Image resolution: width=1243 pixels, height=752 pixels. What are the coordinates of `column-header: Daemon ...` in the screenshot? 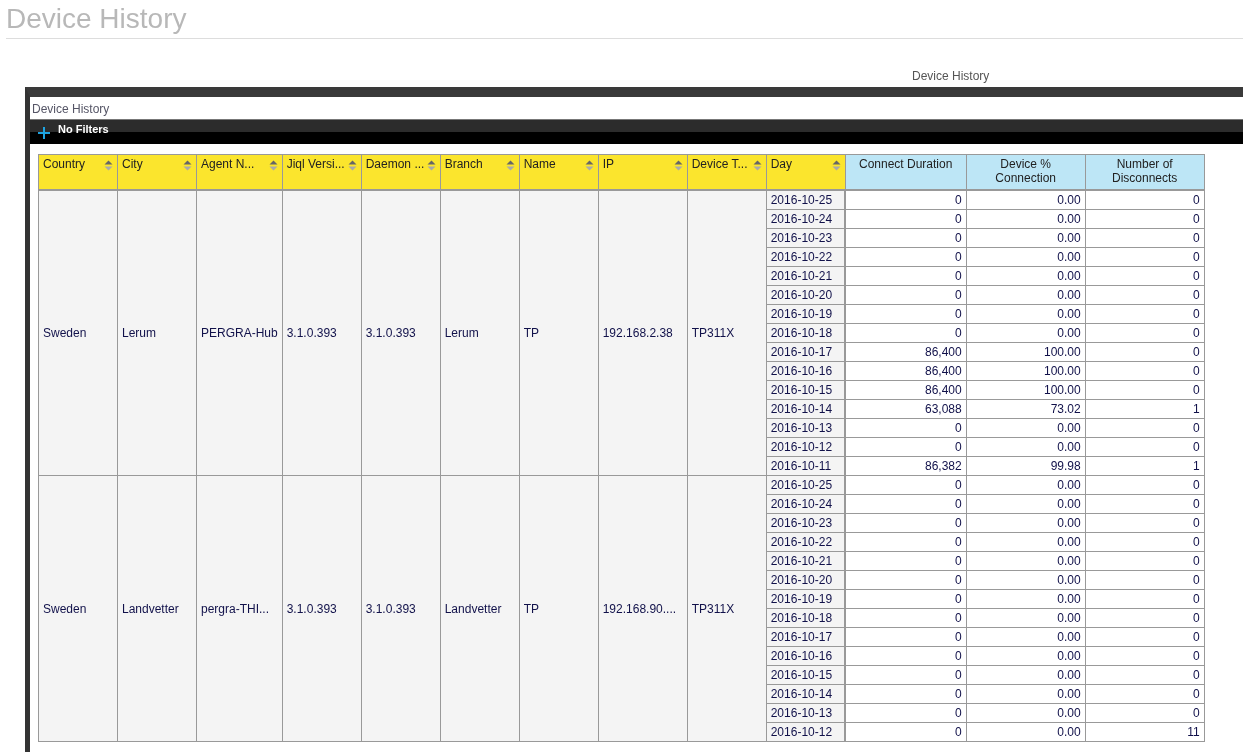 It's located at (401, 172).